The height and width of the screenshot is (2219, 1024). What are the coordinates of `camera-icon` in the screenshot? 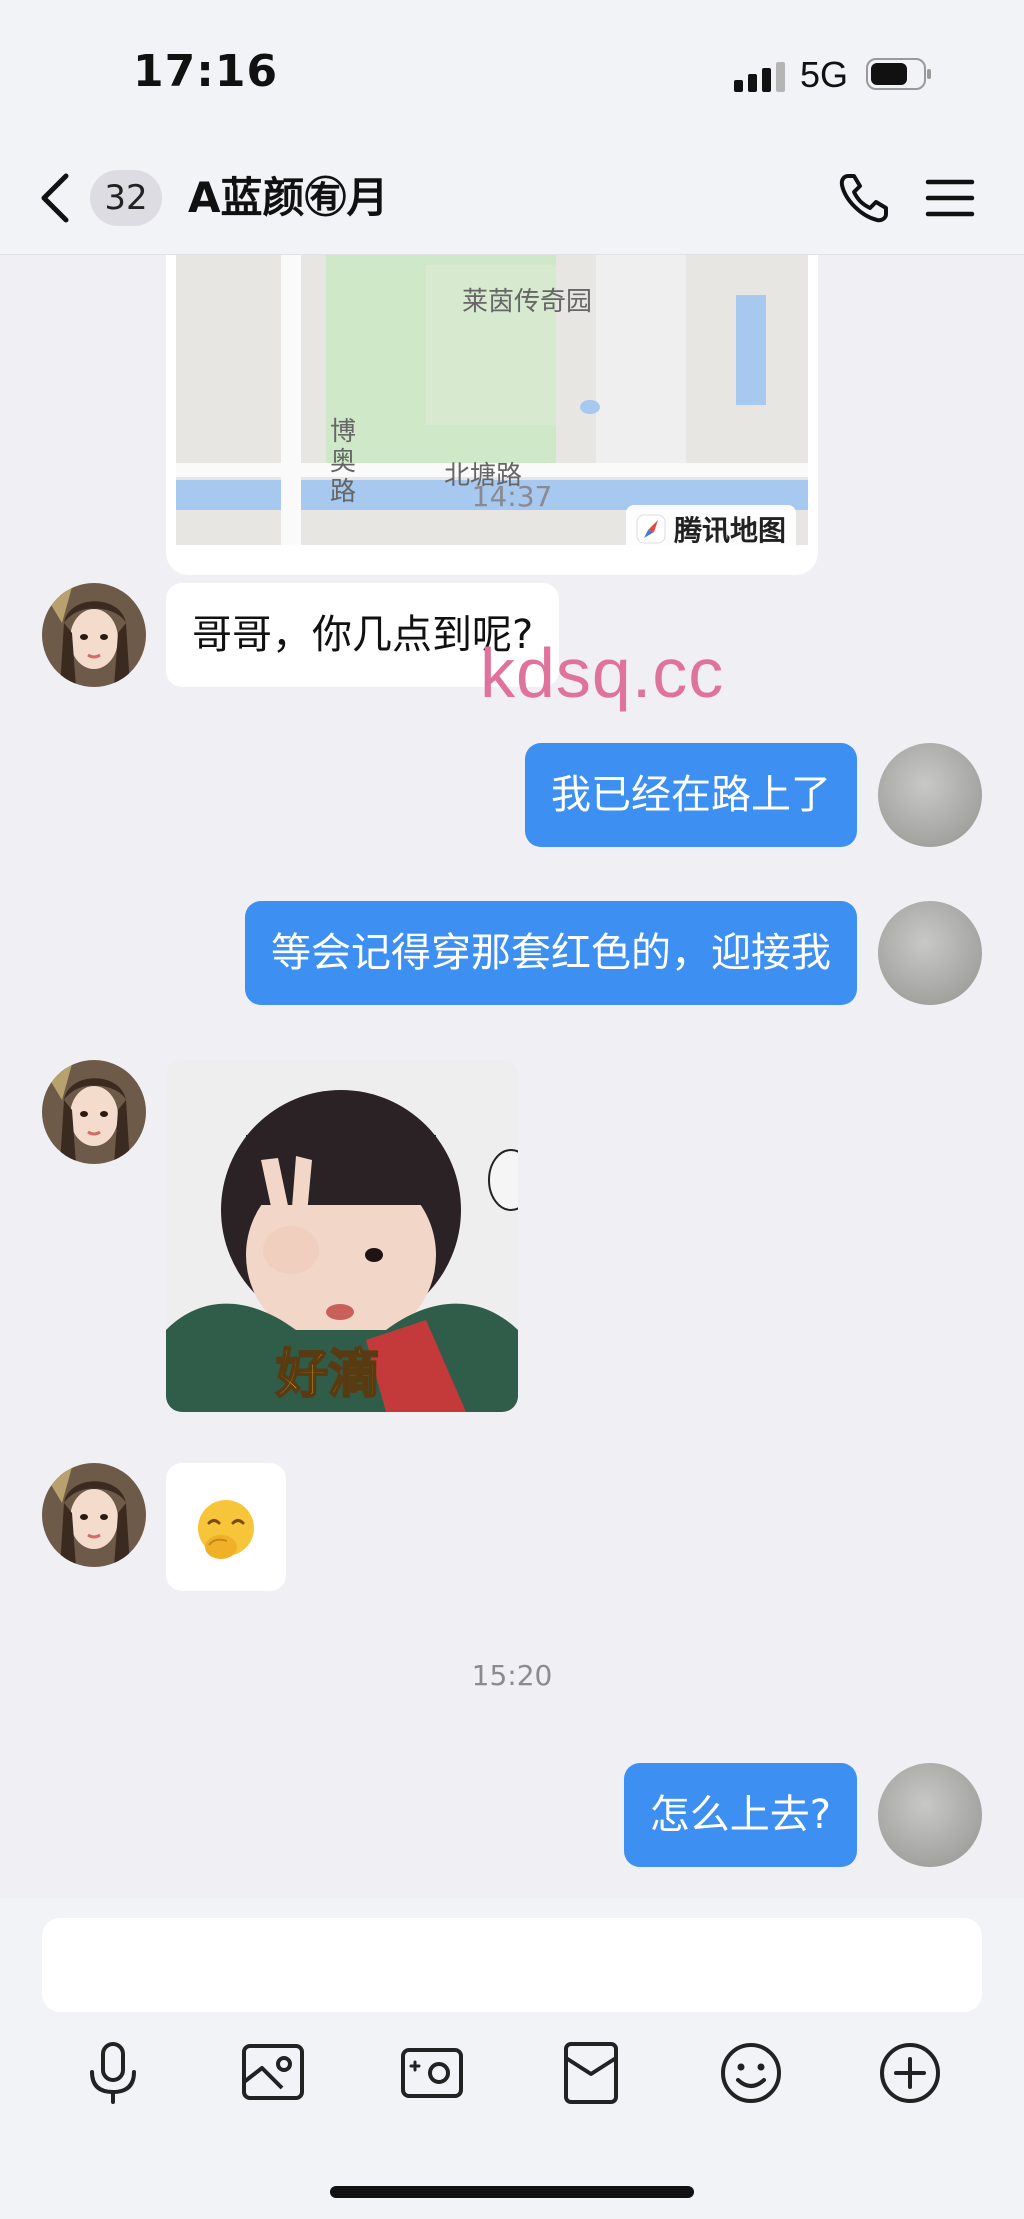 It's located at (432, 2073).